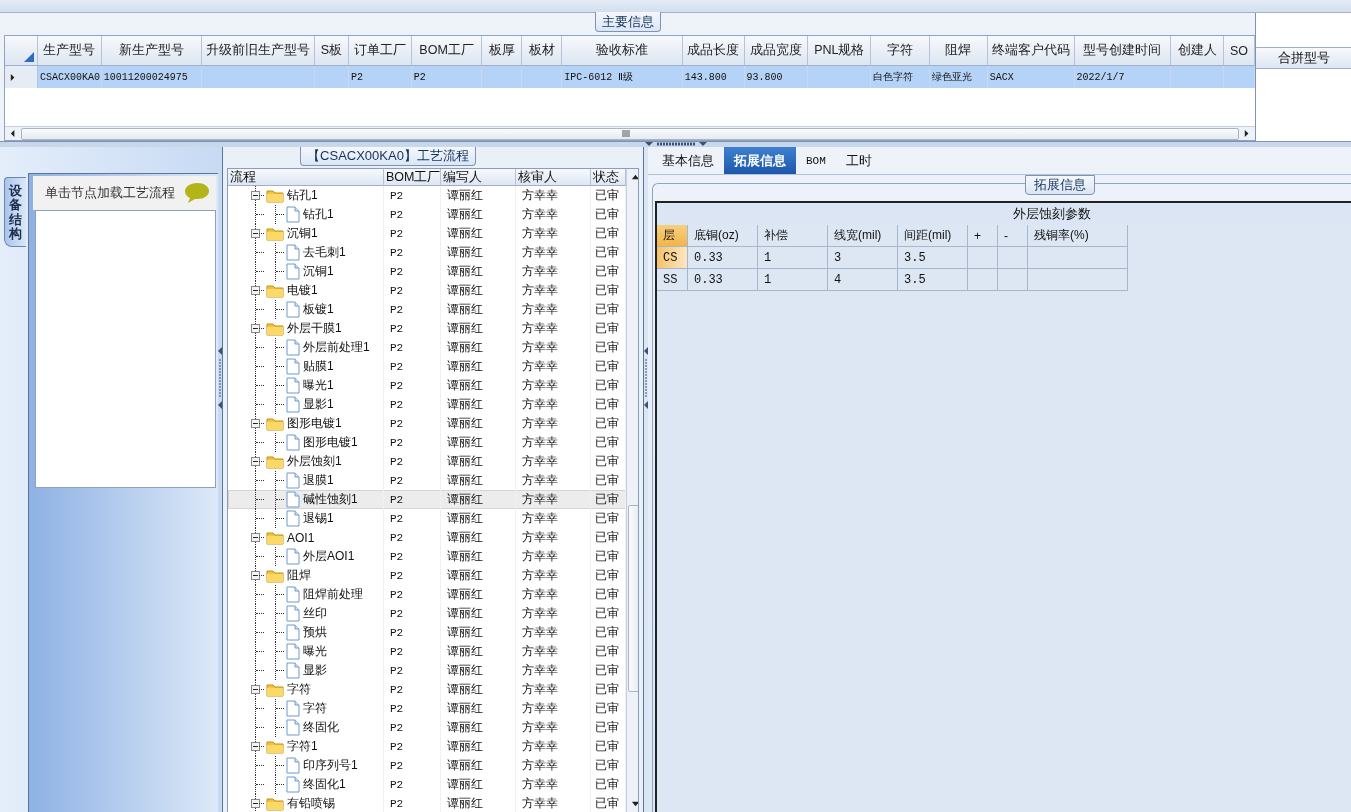 The width and height of the screenshot is (1351, 812). Describe the element at coordinates (1013, 236) in the screenshot. I see `column-header: -` at that location.